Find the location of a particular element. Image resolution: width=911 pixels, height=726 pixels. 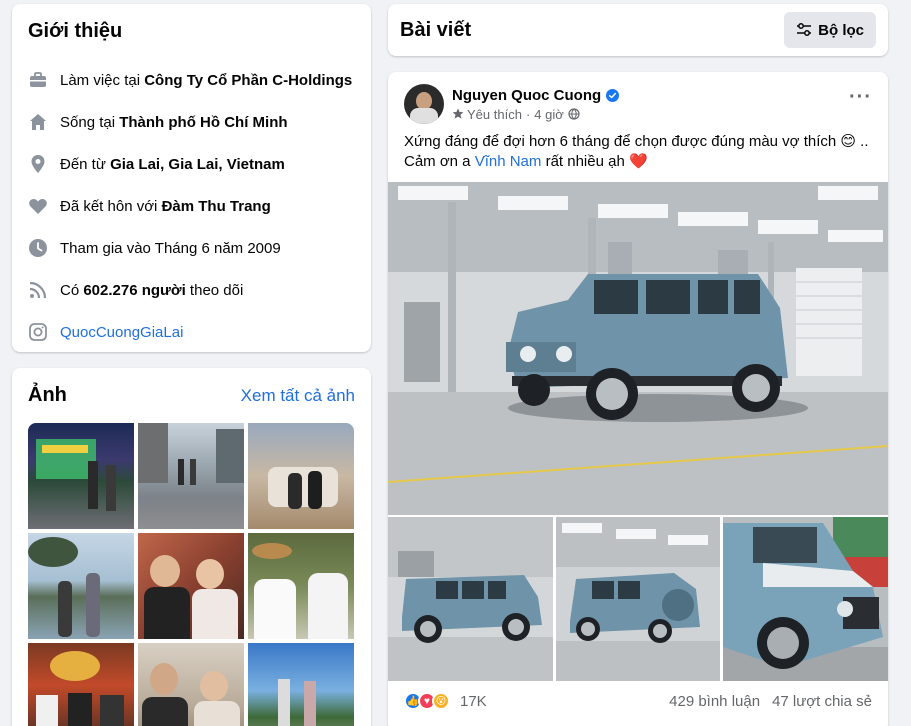

post-audience: Yêu thích is located at coordinates (494, 114).